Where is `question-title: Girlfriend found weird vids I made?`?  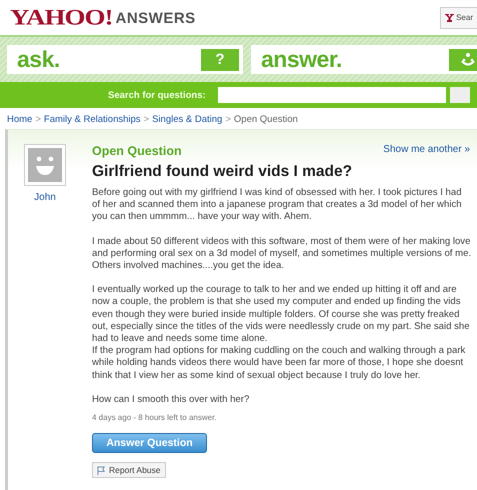
question-title: Girlfriend found weird vids I made? is located at coordinates (223, 172).